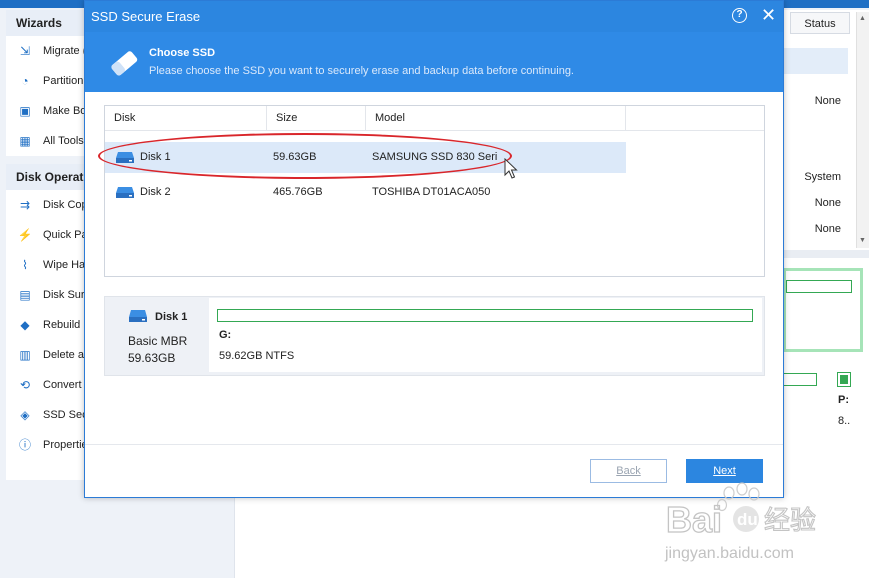 This screenshot has height=578, width=869. I want to click on partition-usage-icon, so click(844, 379).